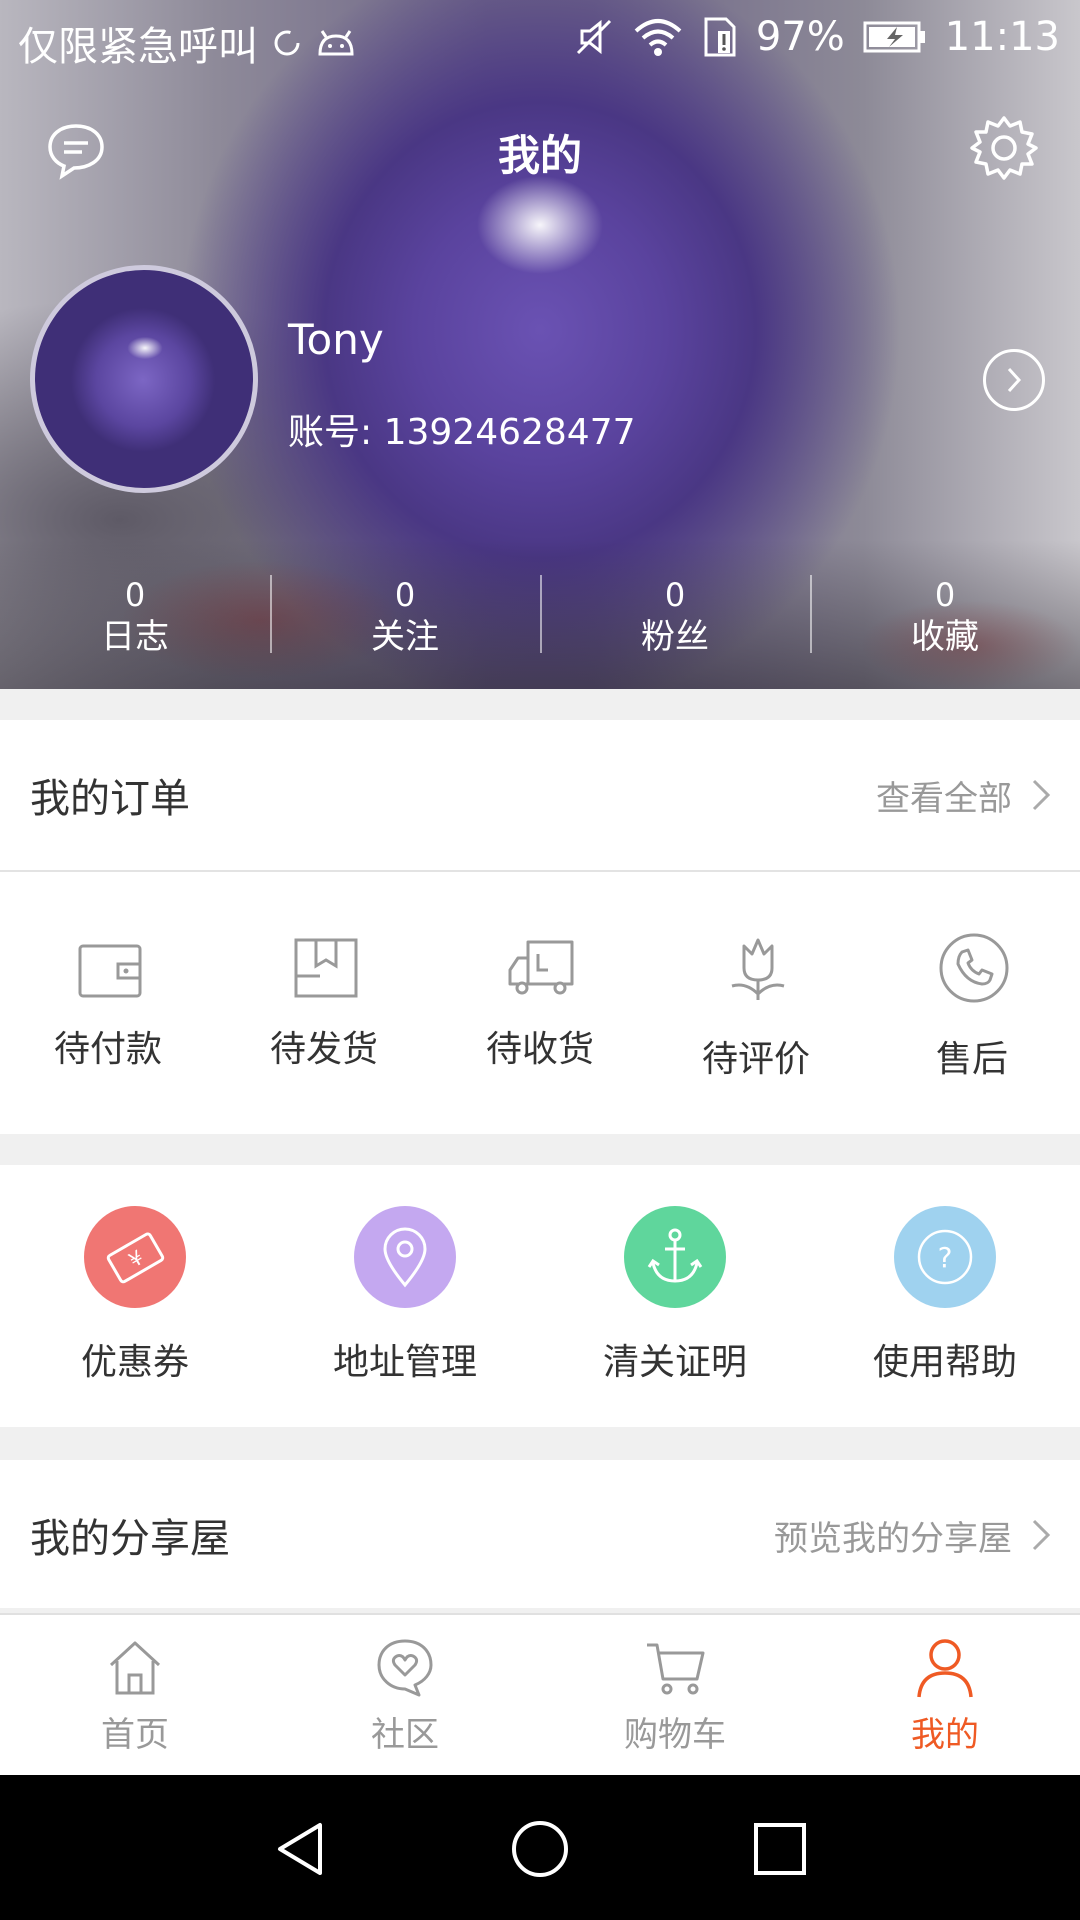 The width and height of the screenshot is (1080, 1920). I want to click on title-bar: 我的, so click(540, 150).